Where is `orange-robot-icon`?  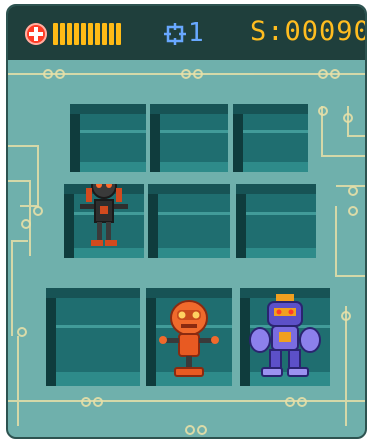 orange-robot-icon is located at coordinates (189, 340).